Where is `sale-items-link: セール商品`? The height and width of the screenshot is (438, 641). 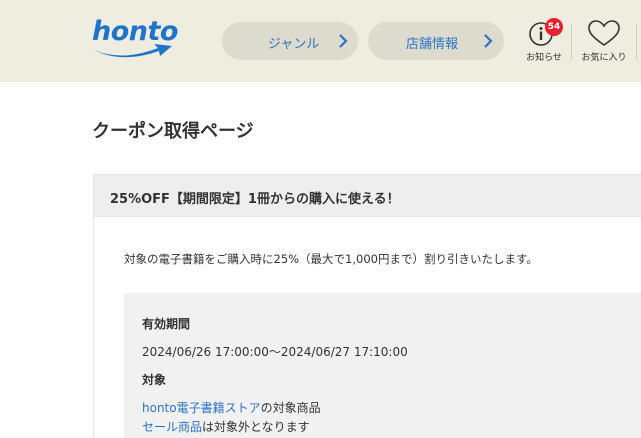 sale-items-link: セール商品 is located at coordinates (172, 427).